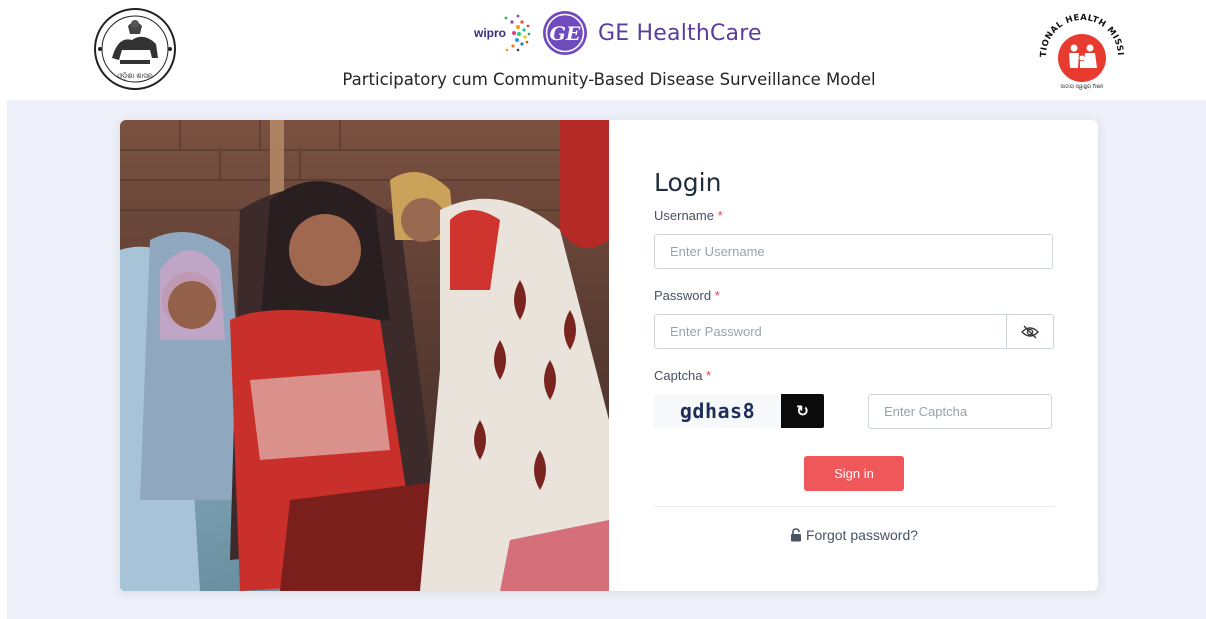  Describe the element at coordinates (854, 216) in the screenshot. I see `username-label: Username *` at that location.